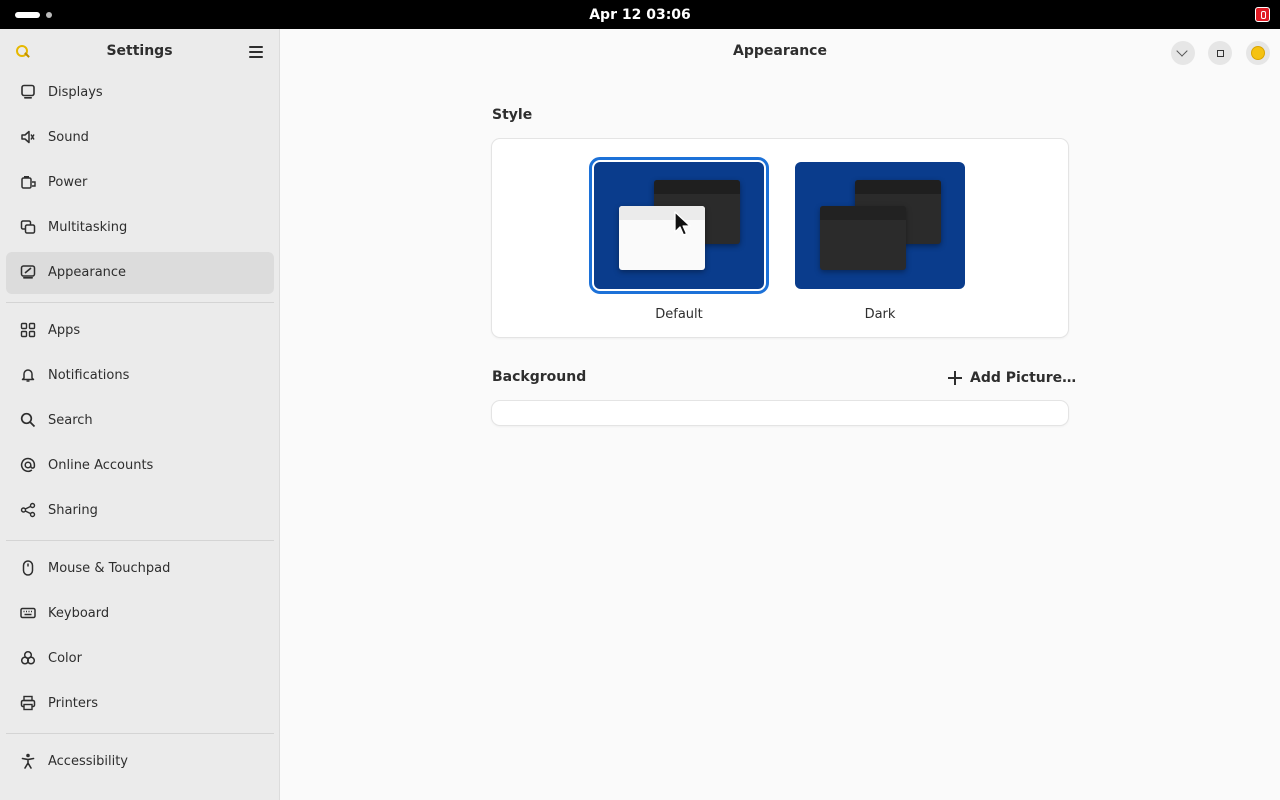  I want to click on sidebar-item-color: Color, so click(140, 659).